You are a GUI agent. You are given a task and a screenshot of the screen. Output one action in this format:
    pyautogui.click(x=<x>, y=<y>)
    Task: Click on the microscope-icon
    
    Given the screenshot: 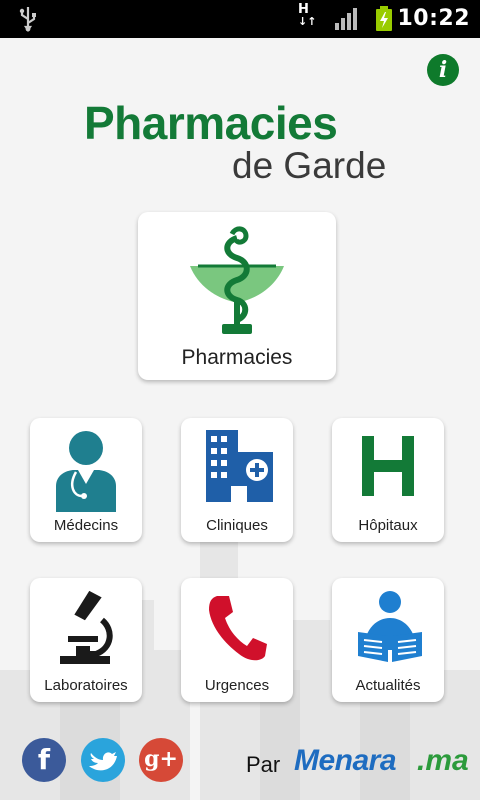 What is the action you would take?
    pyautogui.click(x=86, y=627)
    